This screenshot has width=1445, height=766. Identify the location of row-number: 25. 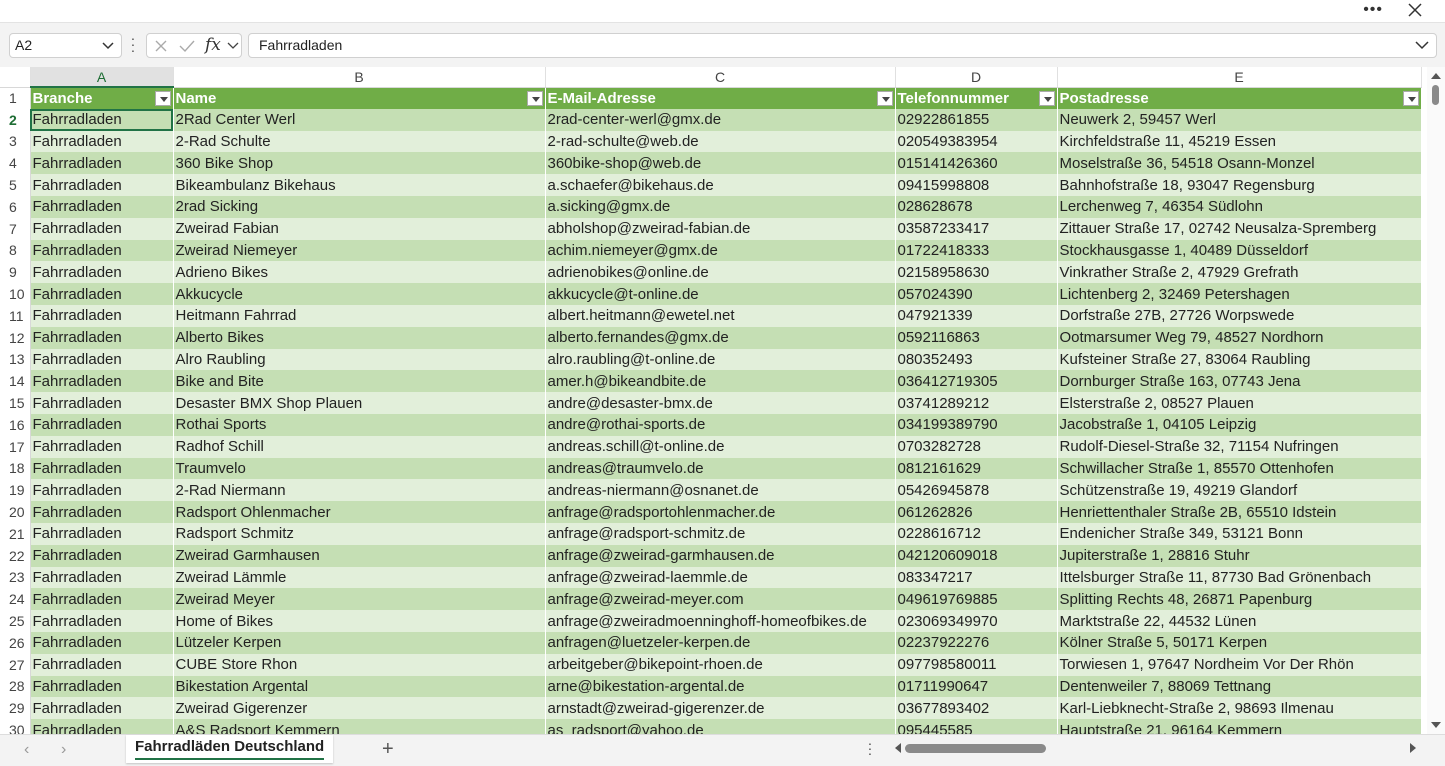
(15, 621).